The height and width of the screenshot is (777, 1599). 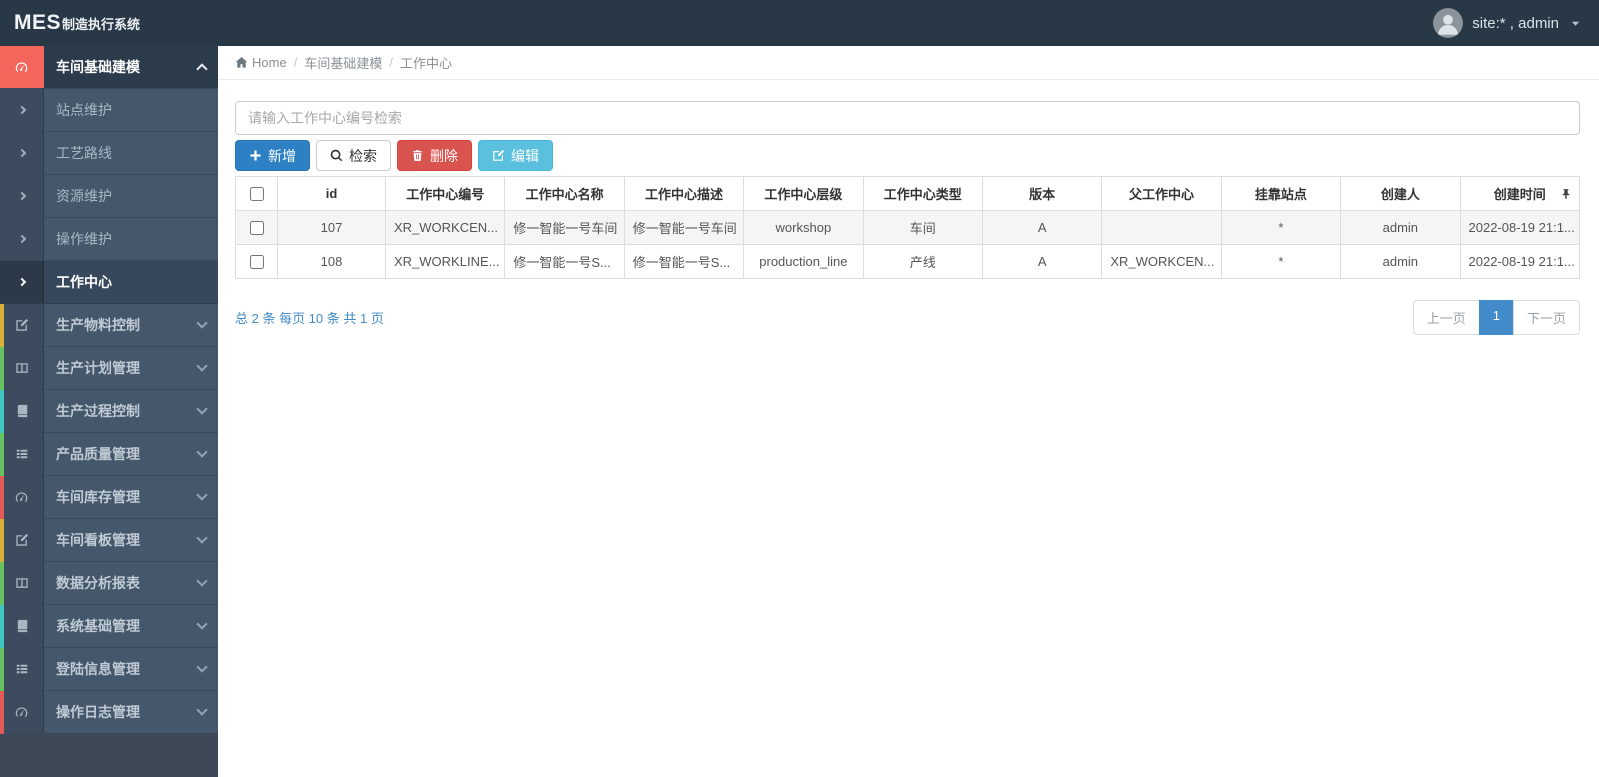 What do you see at coordinates (1566, 194) in the screenshot?
I see `pin-icon` at bounding box center [1566, 194].